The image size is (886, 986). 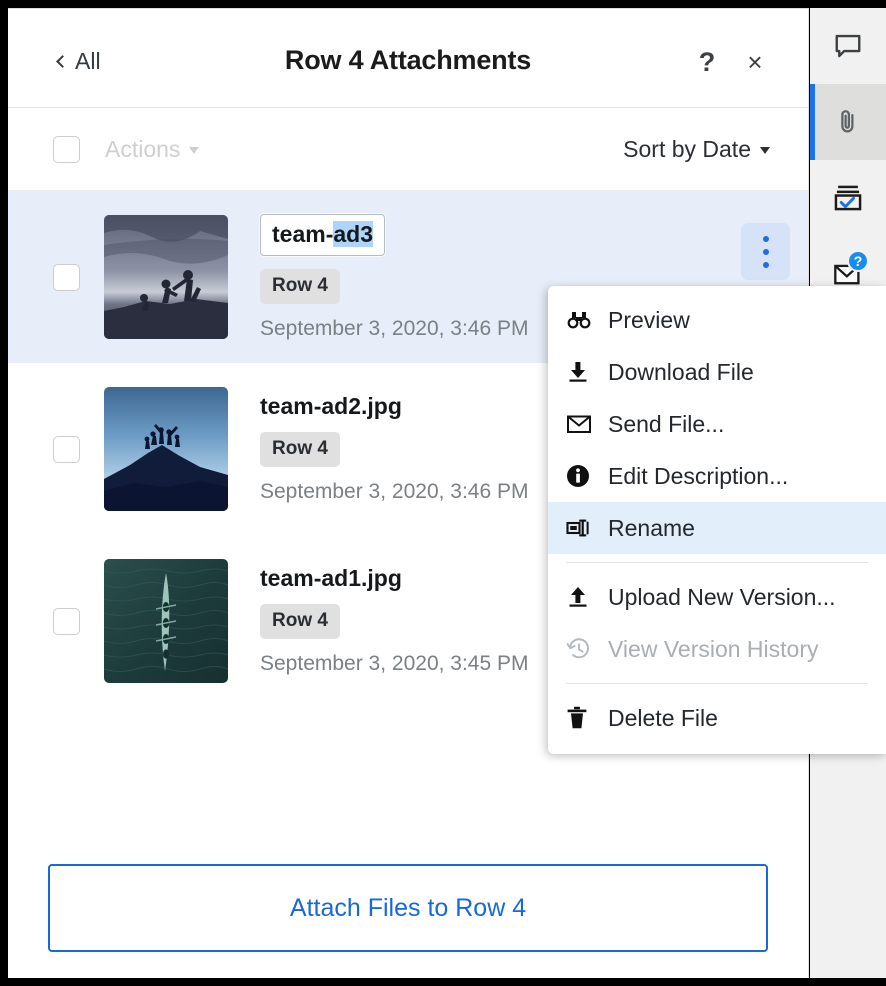 I want to click on context-menu-label: Delete File, so click(x=663, y=717).